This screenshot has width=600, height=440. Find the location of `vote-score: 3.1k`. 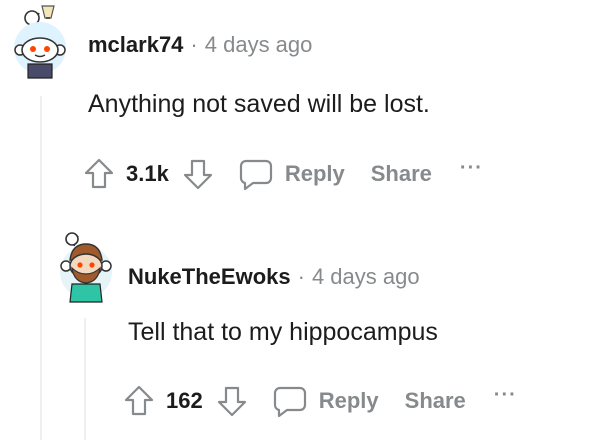

vote-score: 3.1k is located at coordinates (147, 173).